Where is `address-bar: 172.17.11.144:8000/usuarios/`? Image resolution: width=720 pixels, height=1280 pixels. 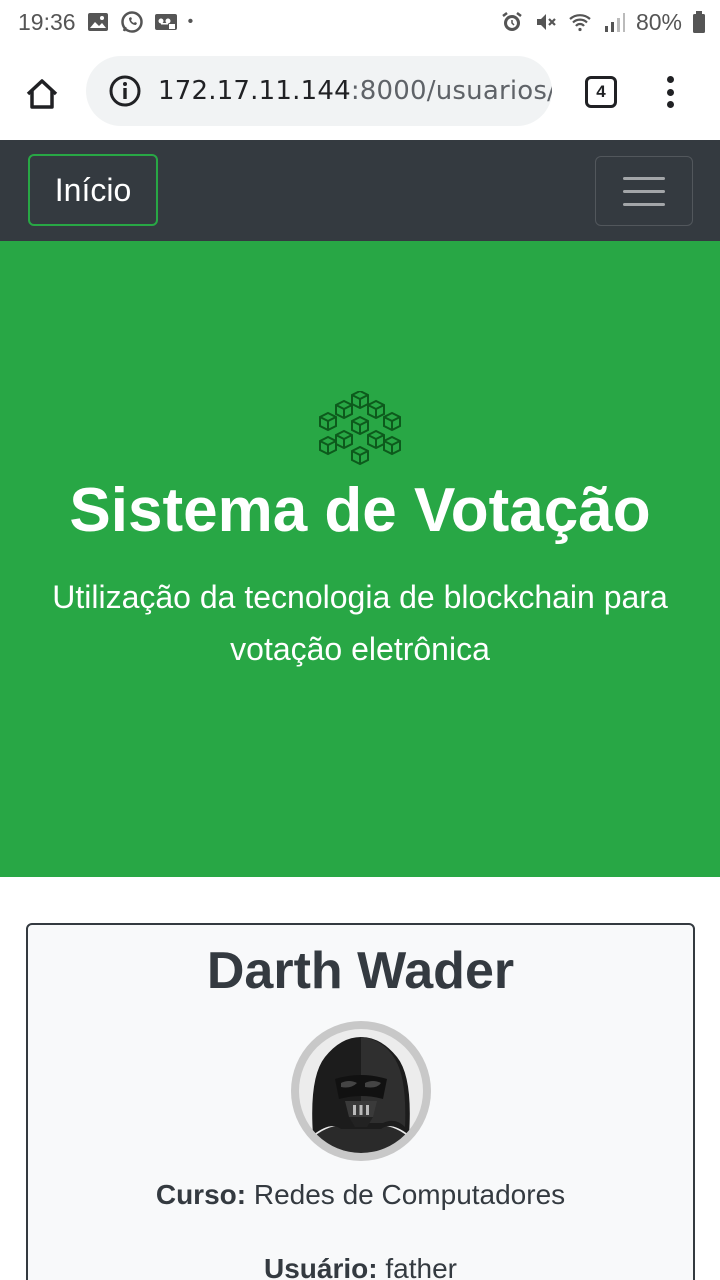 address-bar: 172.17.11.144:8000/usuarios/ is located at coordinates (319, 91).